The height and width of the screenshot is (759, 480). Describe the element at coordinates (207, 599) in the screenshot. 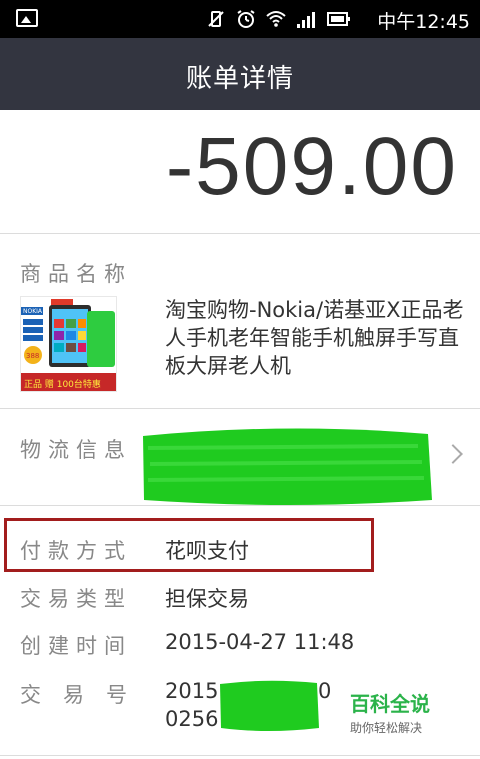

I see `trade-type-value: 担保交易` at that location.